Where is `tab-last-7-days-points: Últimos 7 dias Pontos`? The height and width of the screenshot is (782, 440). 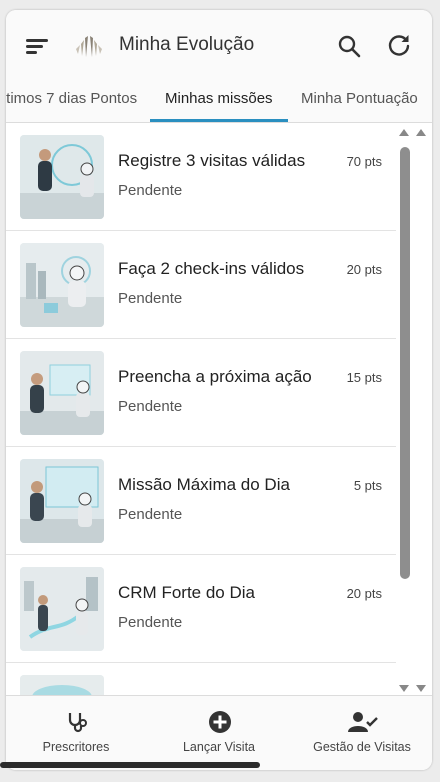 tab-last-7-days-points: Últimos 7 dias Pontos is located at coordinates (71, 101).